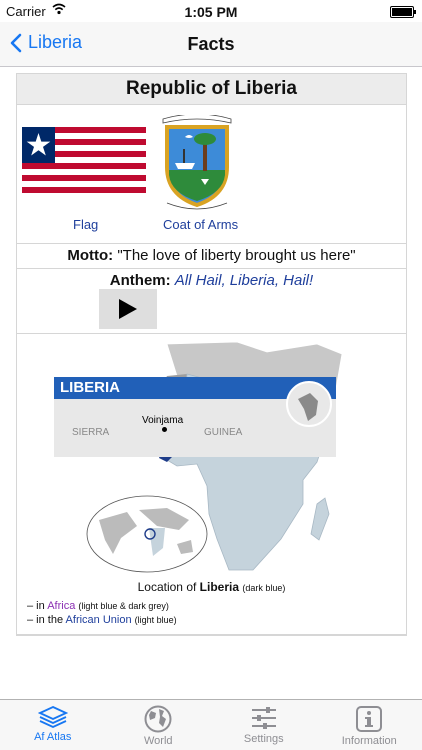  I want to click on location-caption: Location of Liberia (dark blue), so click(211, 587).